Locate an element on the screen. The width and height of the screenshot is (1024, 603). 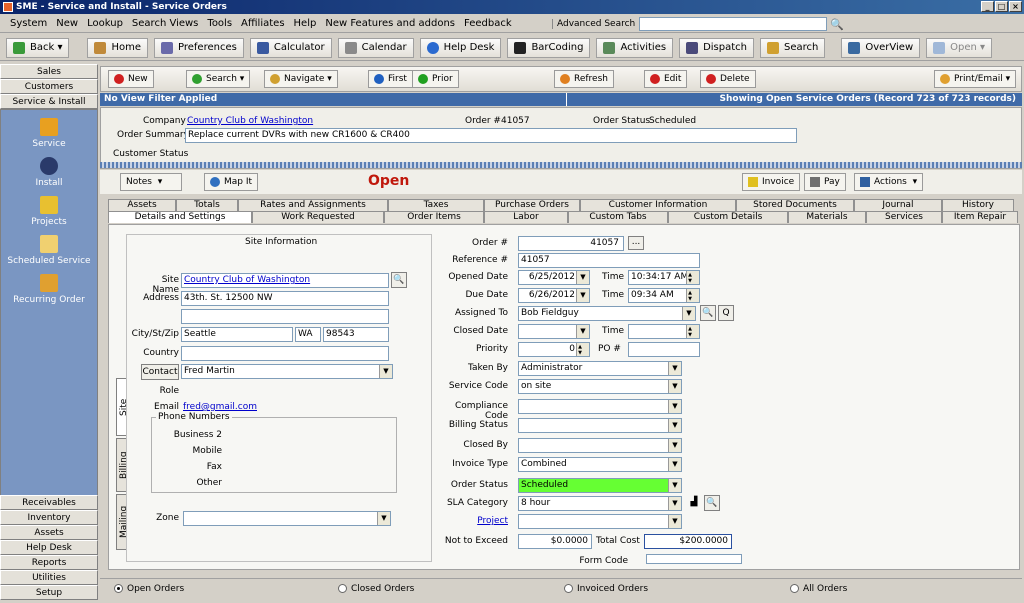
opened-date-field: 6/25/2012 is located at coordinates (554, 277).